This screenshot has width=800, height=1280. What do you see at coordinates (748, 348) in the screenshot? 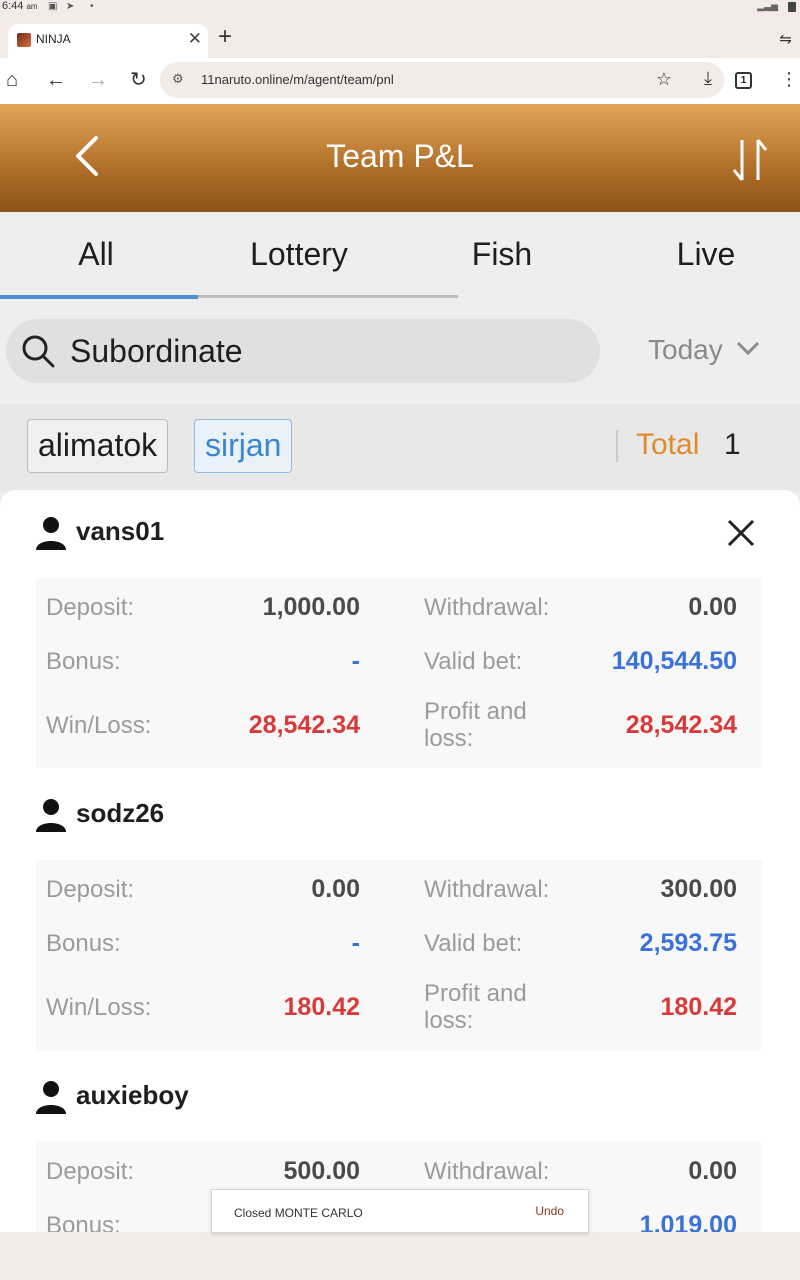
I see `chevron-down-icon` at bounding box center [748, 348].